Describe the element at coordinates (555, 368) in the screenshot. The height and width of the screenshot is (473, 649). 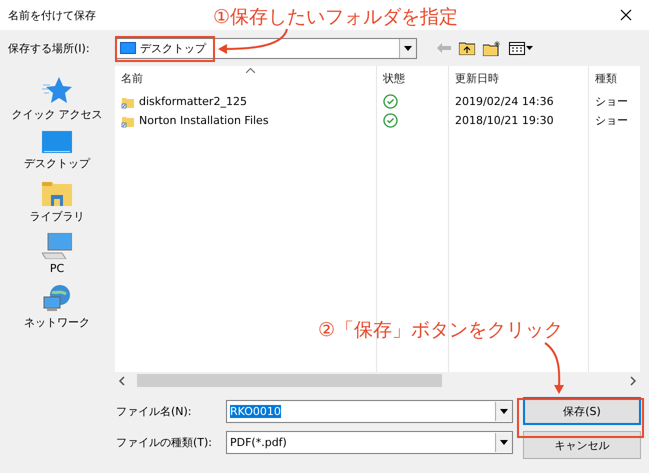
I see `annotation-arrow` at that location.